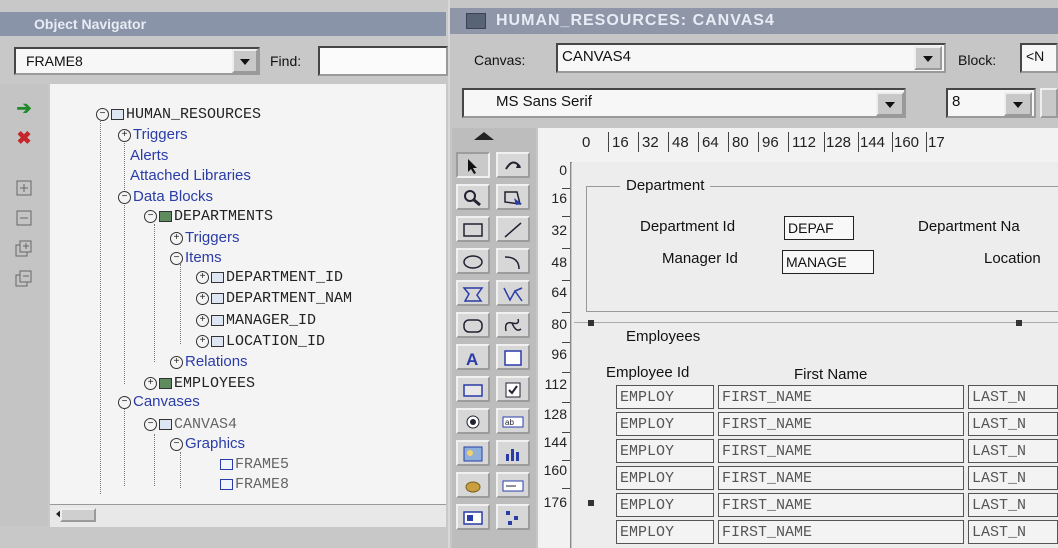 The width and height of the screenshot is (1058, 548). Describe the element at coordinates (513, 421) in the screenshot. I see `text-item-icon: ab` at that location.